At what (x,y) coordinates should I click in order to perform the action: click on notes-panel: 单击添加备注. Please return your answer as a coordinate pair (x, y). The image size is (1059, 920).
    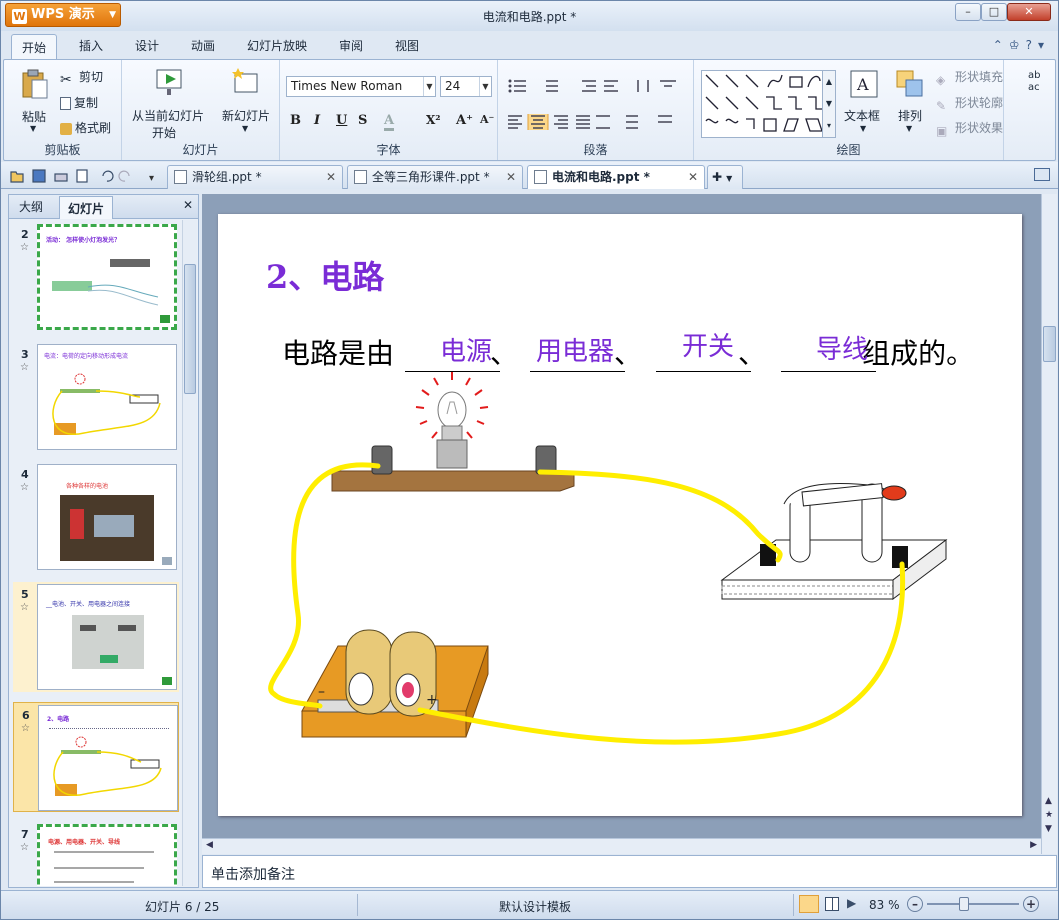
    Looking at the image, I should click on (629, 871).